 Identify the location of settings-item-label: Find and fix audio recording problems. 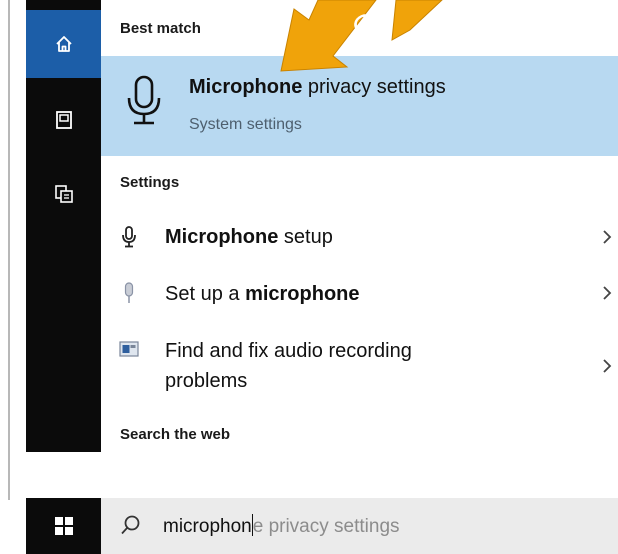
(288, 366).